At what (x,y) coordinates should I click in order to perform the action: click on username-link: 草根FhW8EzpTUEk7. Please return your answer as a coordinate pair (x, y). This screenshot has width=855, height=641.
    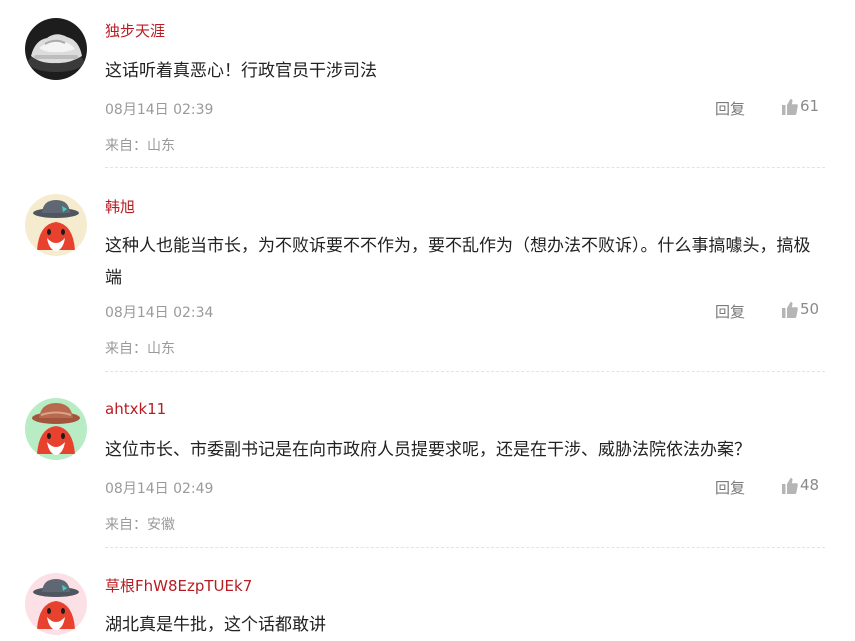
    Looking at the image, I should click on (178, 585).